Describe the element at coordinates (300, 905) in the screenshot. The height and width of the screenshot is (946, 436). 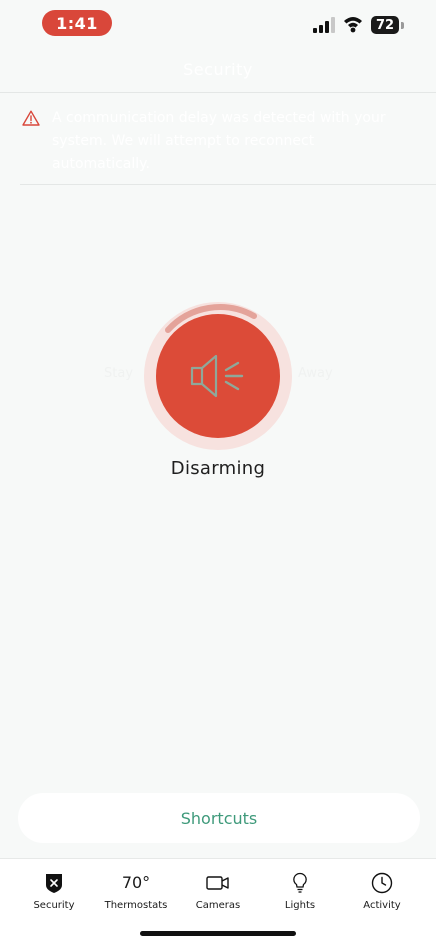
I see `tab-lights-label: Lights` at that location.